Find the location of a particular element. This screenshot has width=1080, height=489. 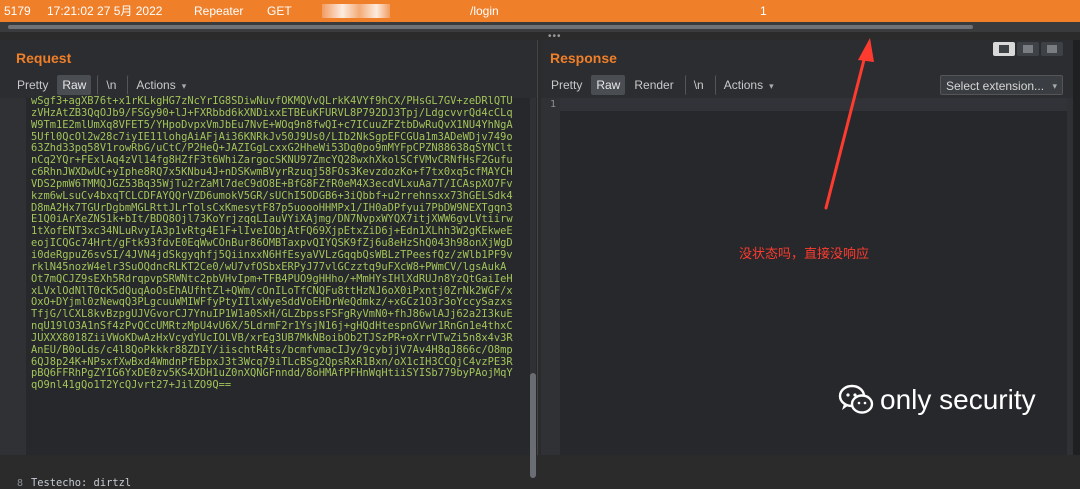

watermark-text: only security is located at coordinates (958, 399).